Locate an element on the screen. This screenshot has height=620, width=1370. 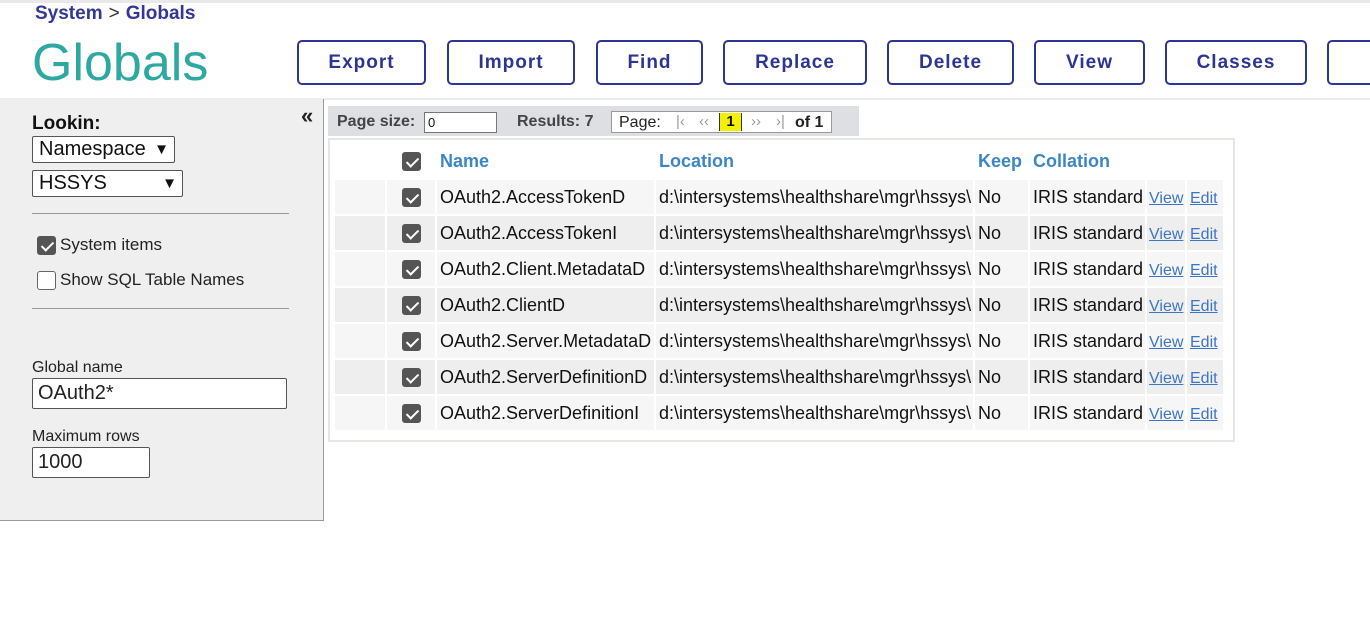
results-count: Results: 7 is located at coordinates (555, 121).